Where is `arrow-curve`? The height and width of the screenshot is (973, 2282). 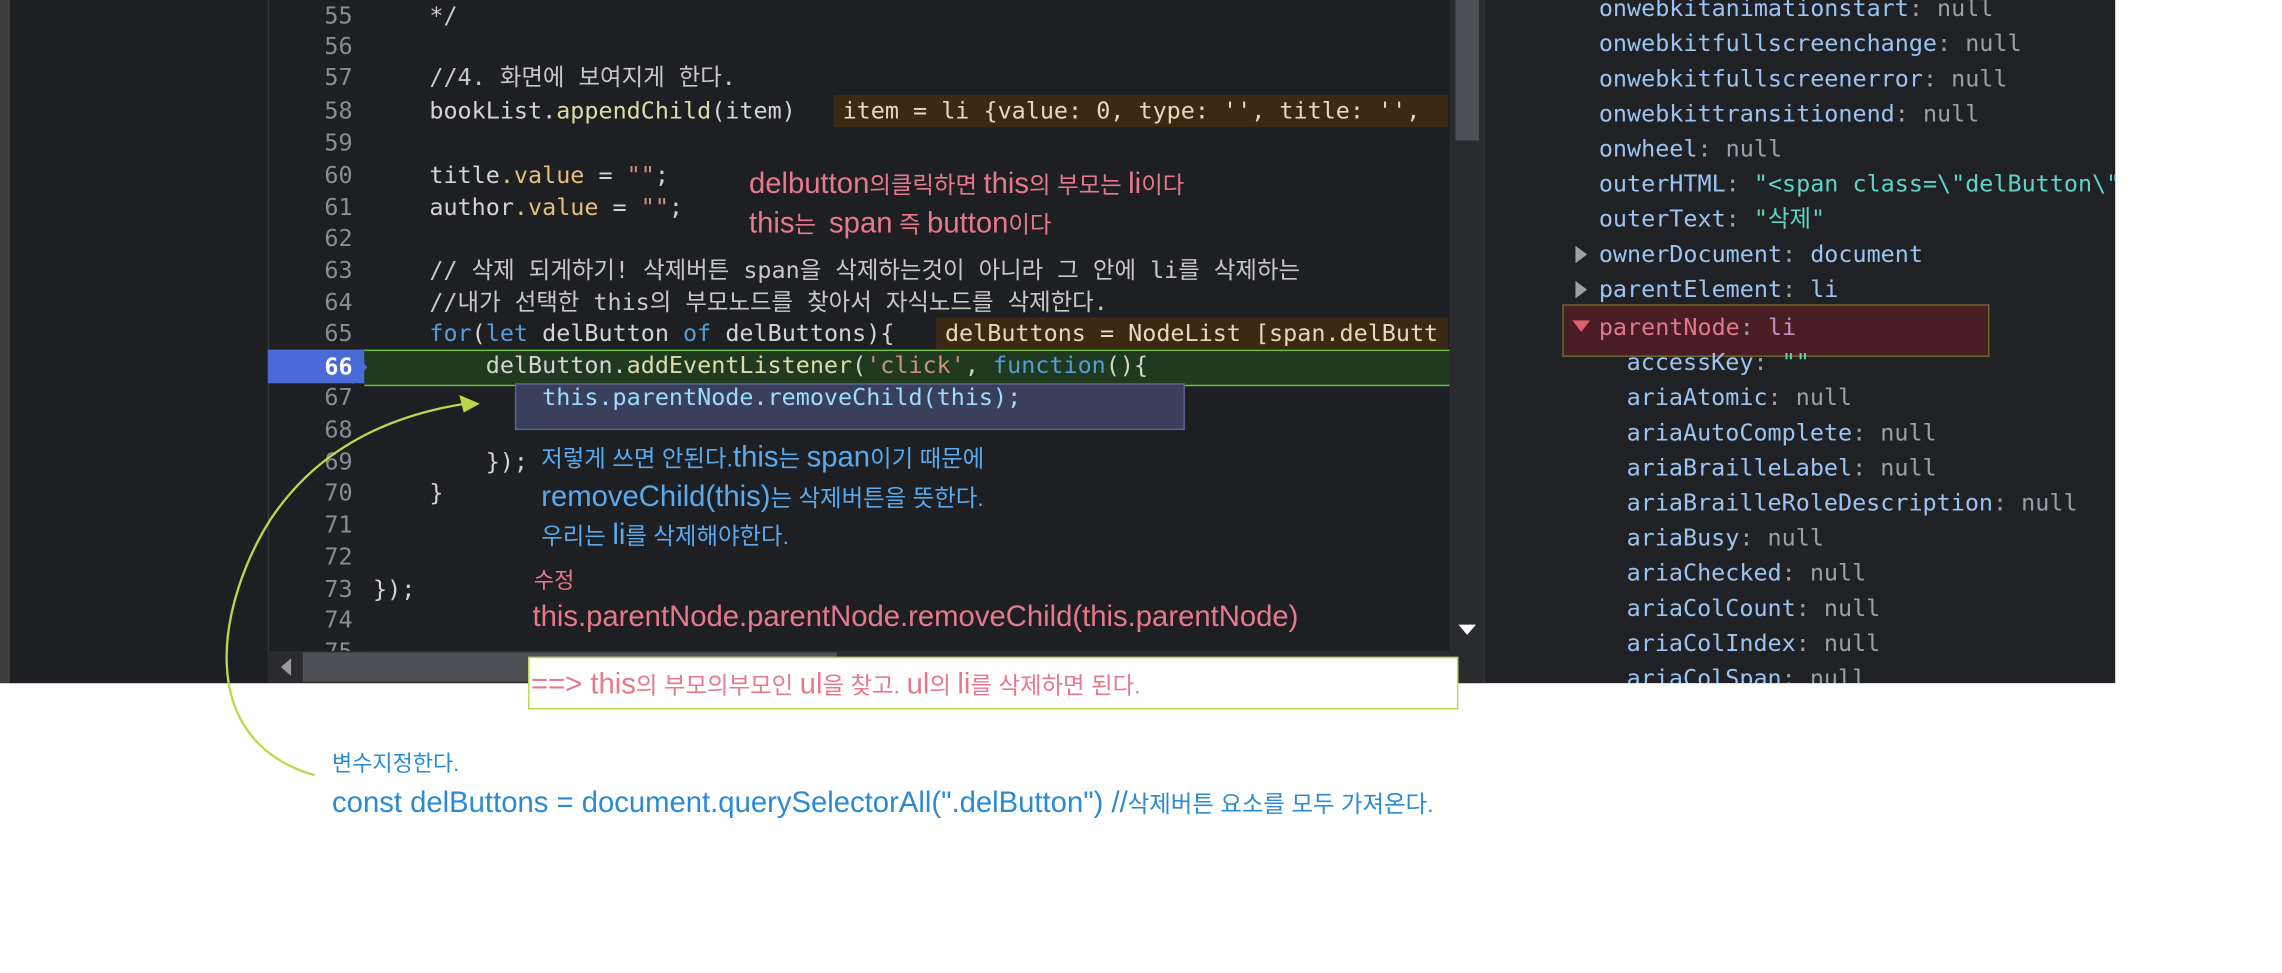
arrow-curve is located at coordinates (345, 589).